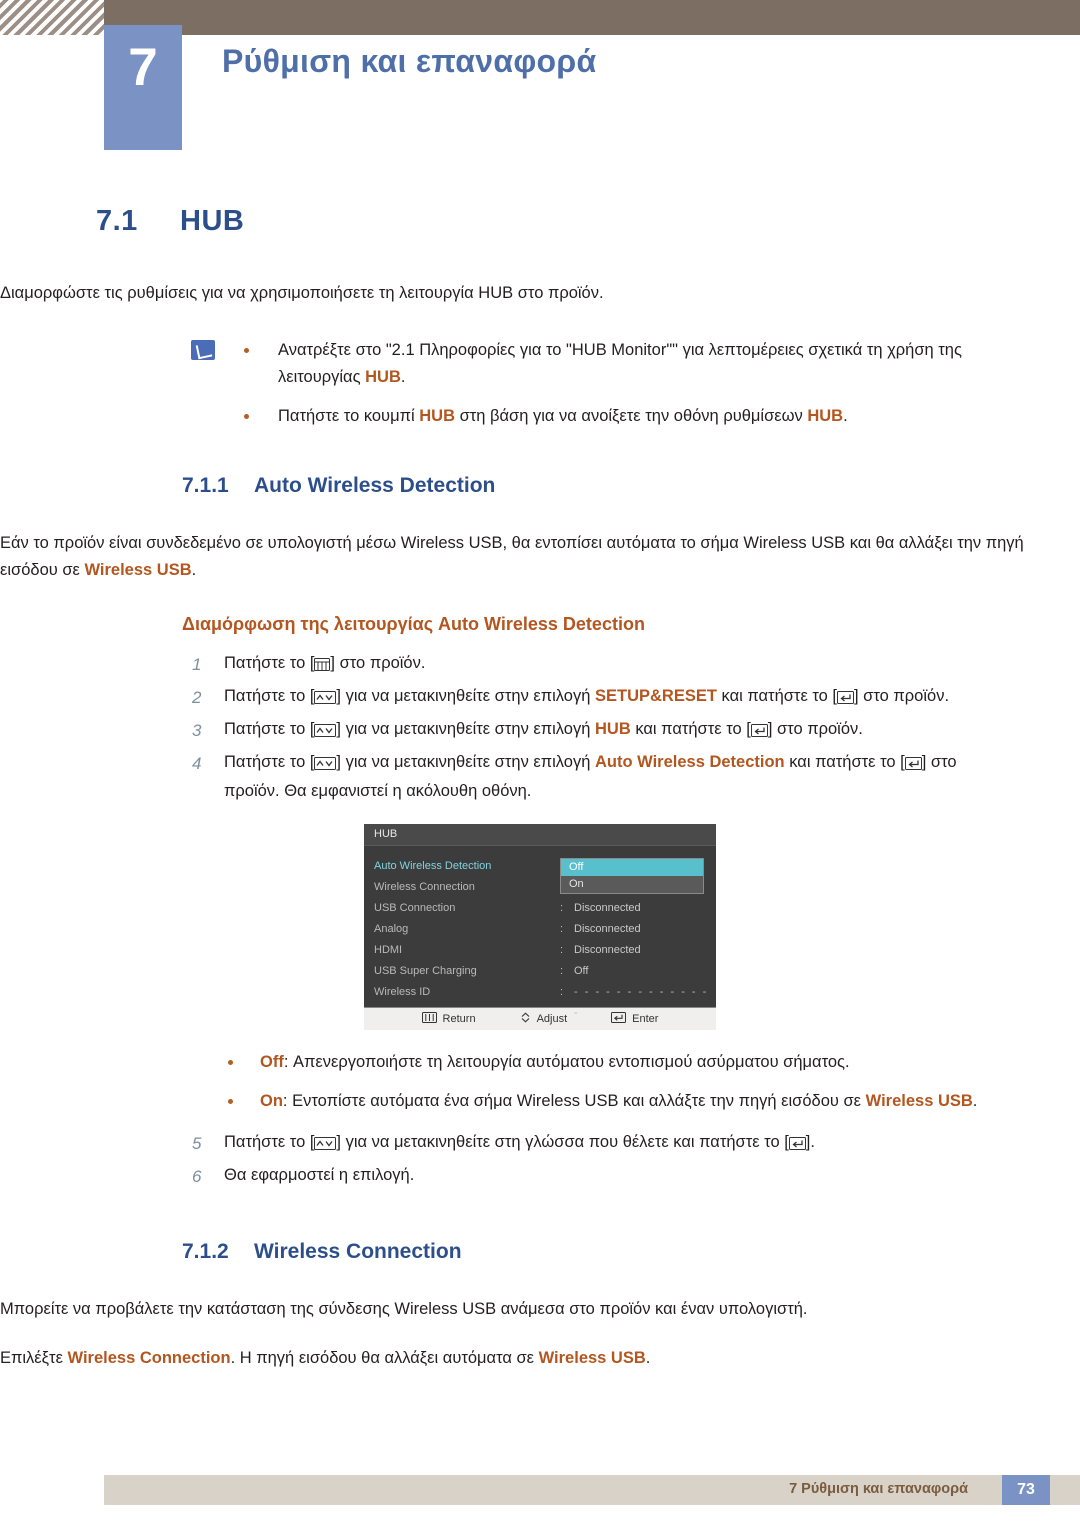 The image size is (1080, 1527). What do you see at coordinates (309, 664) in the screenshot?
I see `list-item: Πατήστε το [] στο προϊόν.` at bounding box center [309, 664].